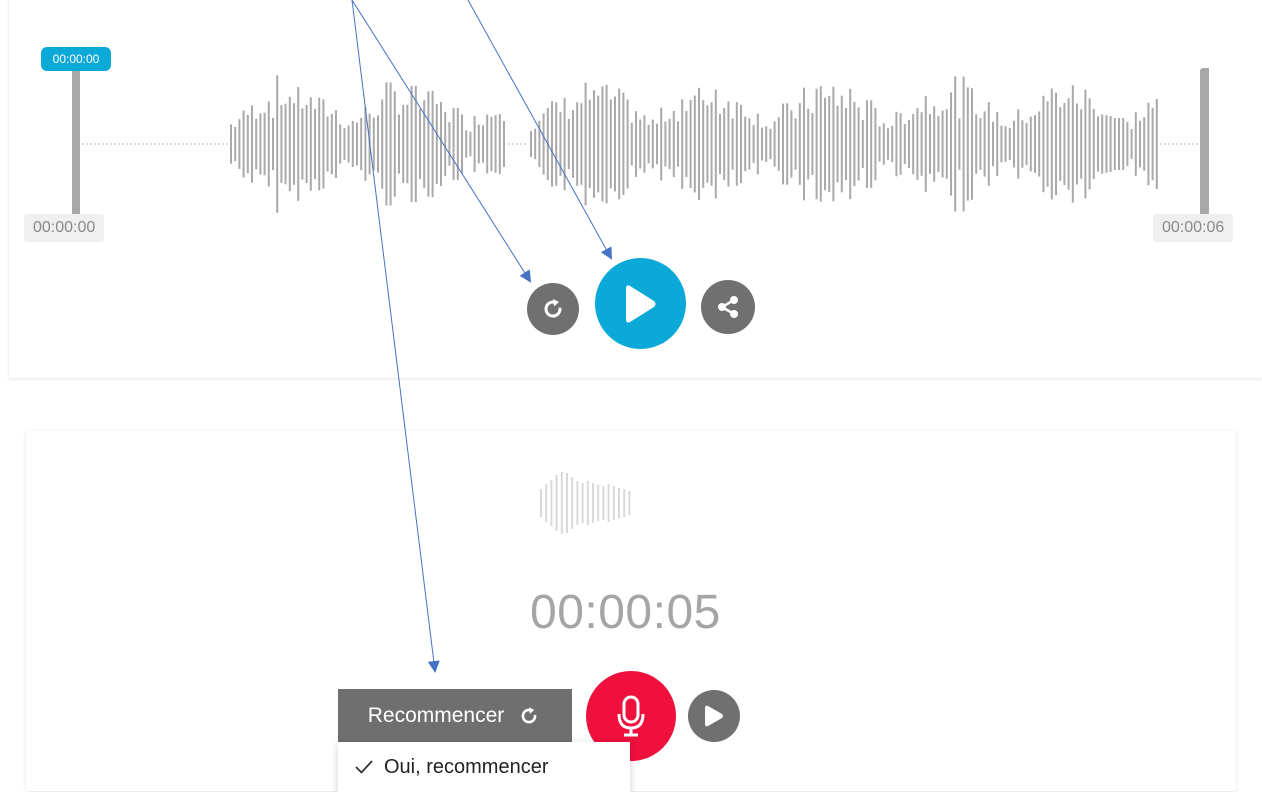 The width and height of the screenshot is (1262, 792). I want to click on reset-recording-button: Recommencer, so click(455, 715).